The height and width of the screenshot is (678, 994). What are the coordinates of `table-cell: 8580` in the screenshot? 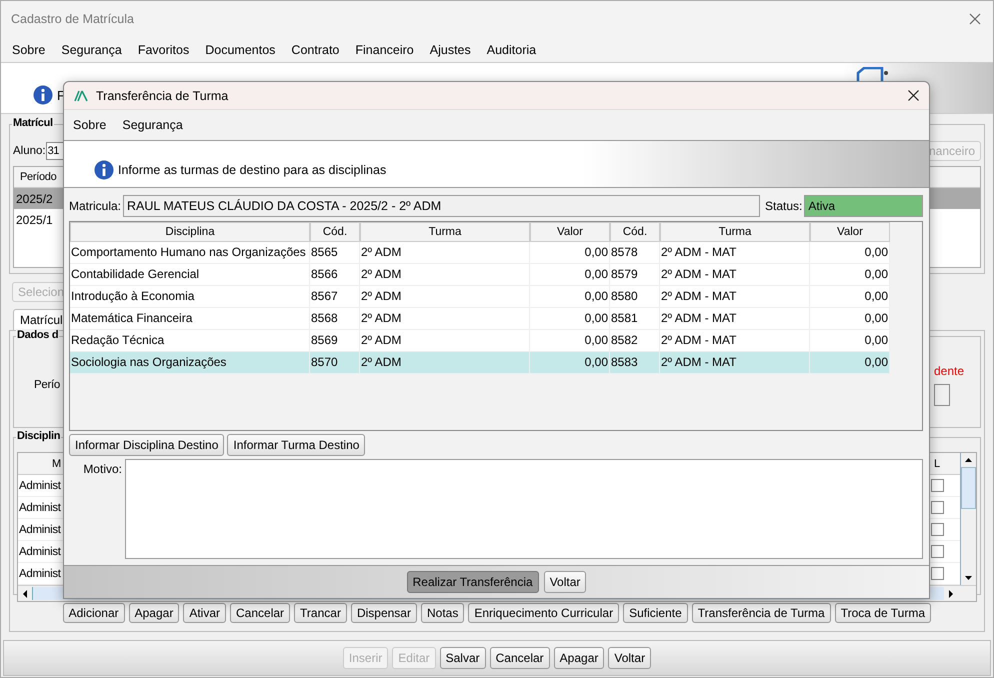 It's located at (635, 296).